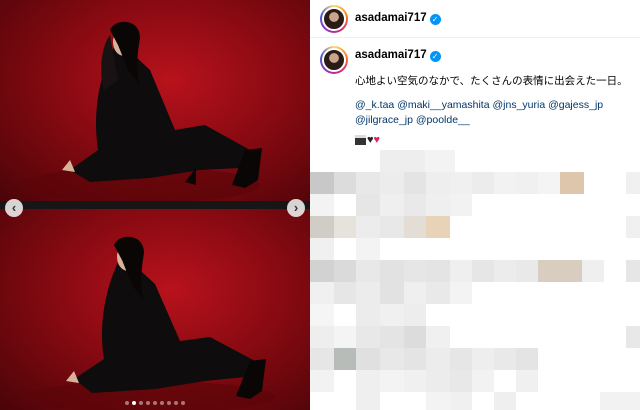 The width and height of the screenshot is (640, 410). I want to click on caption-avatar, so click(334, 60).